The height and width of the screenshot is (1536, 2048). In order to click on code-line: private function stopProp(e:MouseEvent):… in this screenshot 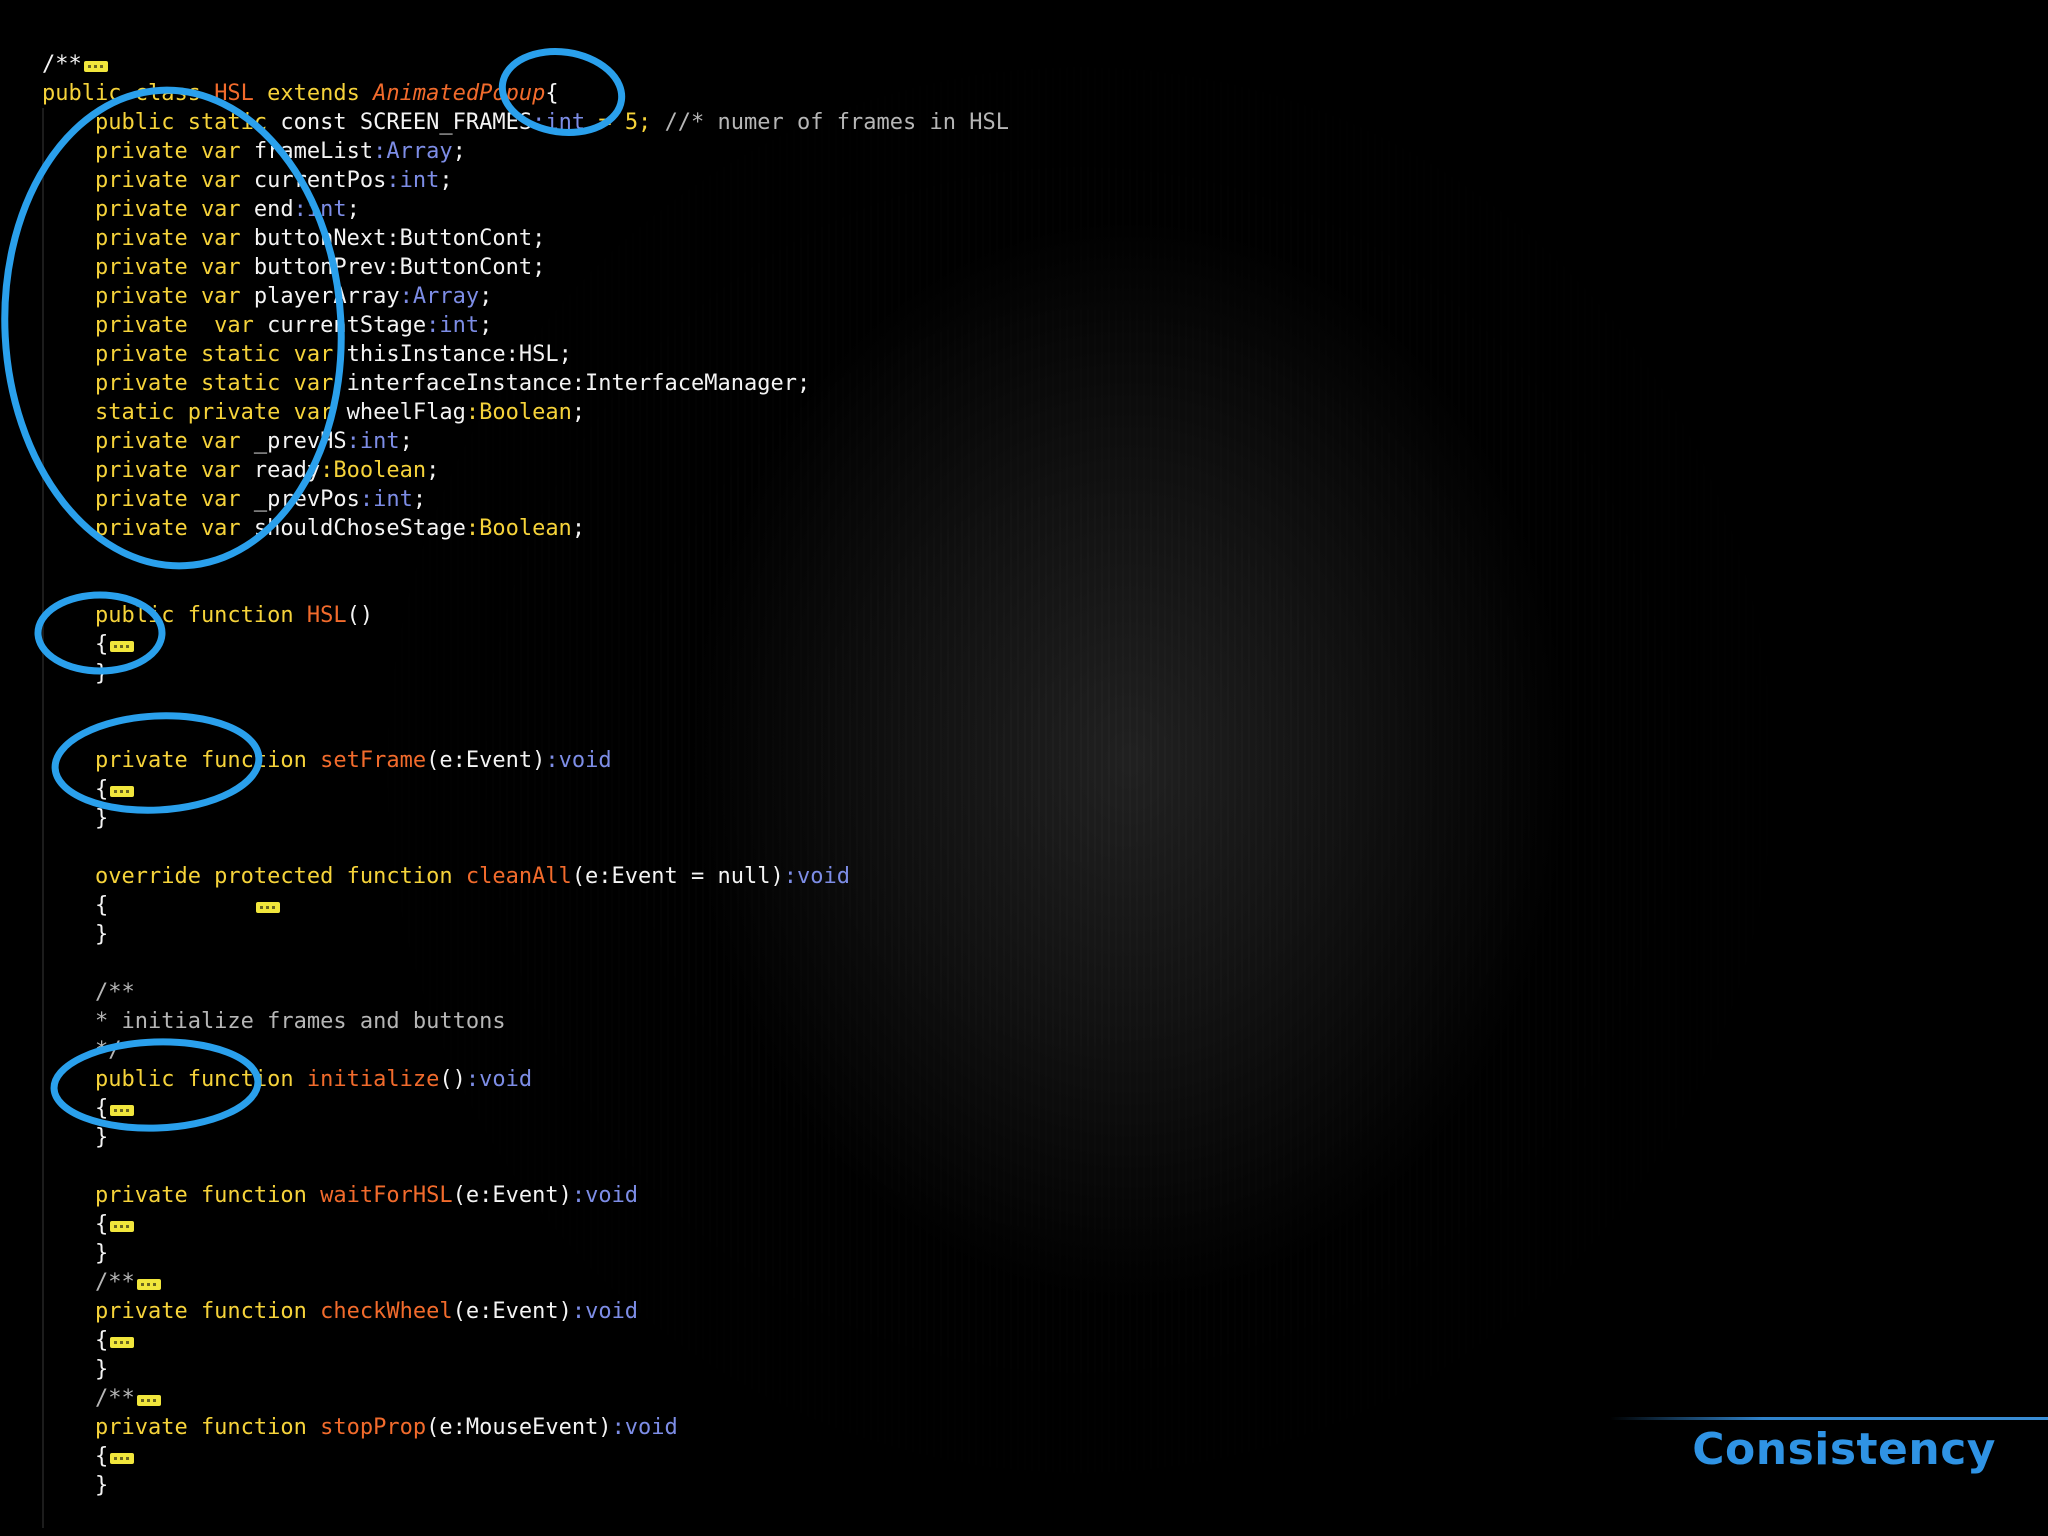, I will do `click(525, 1427)`.